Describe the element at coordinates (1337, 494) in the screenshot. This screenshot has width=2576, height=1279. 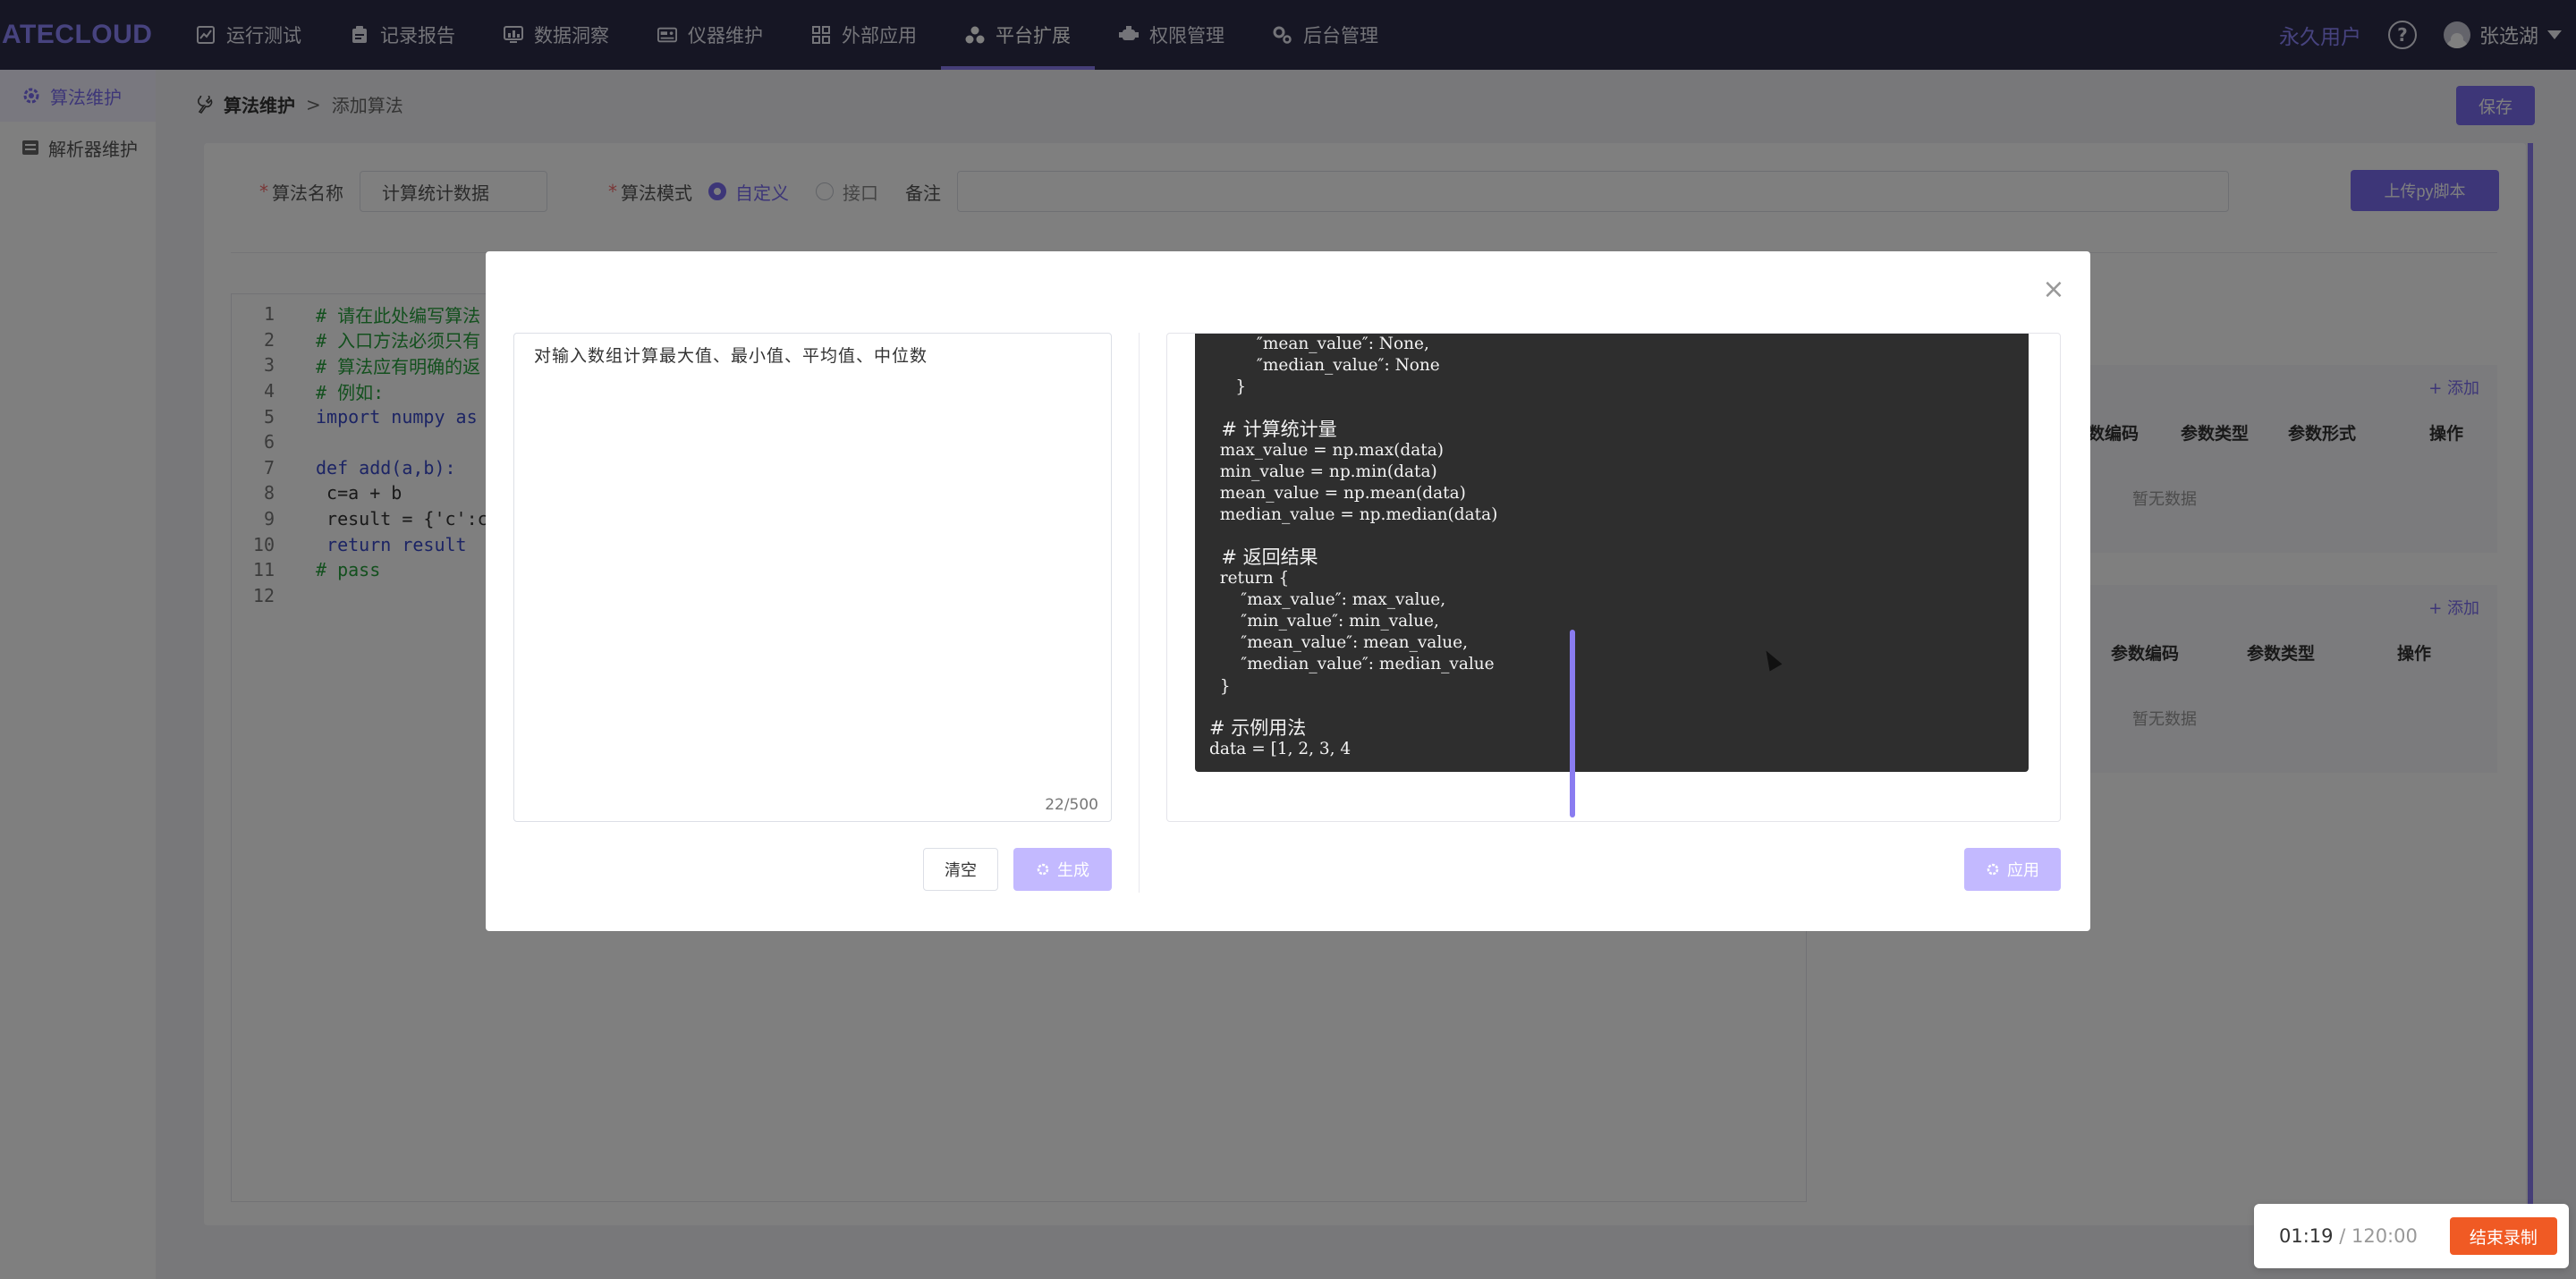
I see `generated-code-line: mean_value = np.mean(data)` at that location.